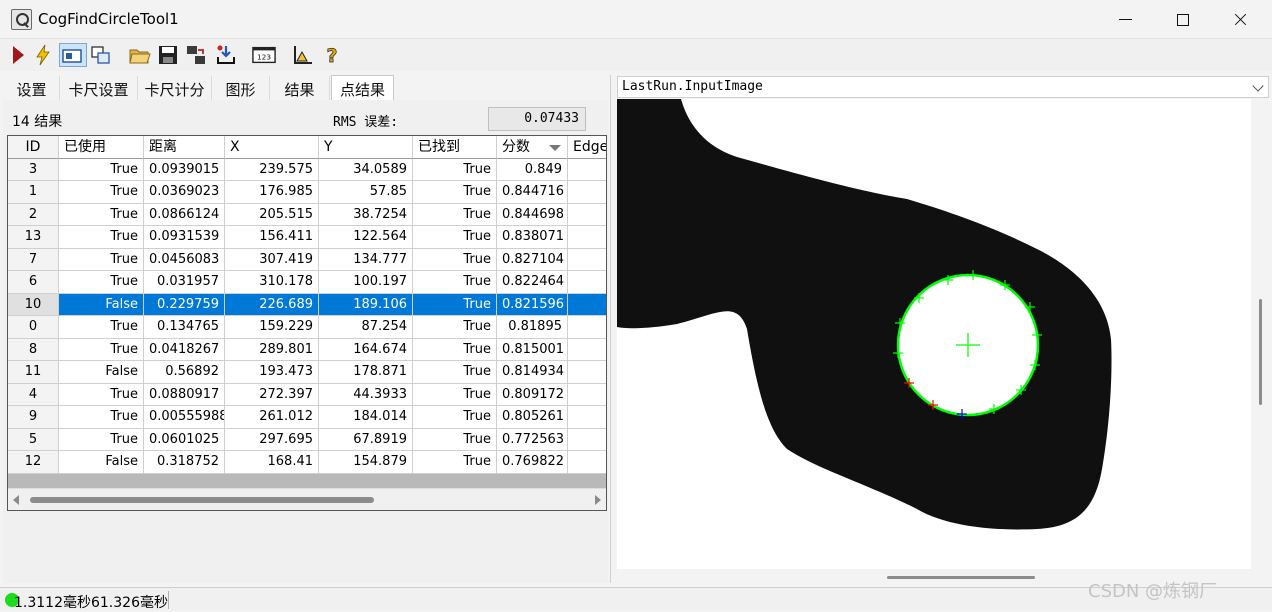  What do you see at coordinates (272, 192) in the screenshot?
I see `cell-x: 176.985` at bounding box center [272, 192].